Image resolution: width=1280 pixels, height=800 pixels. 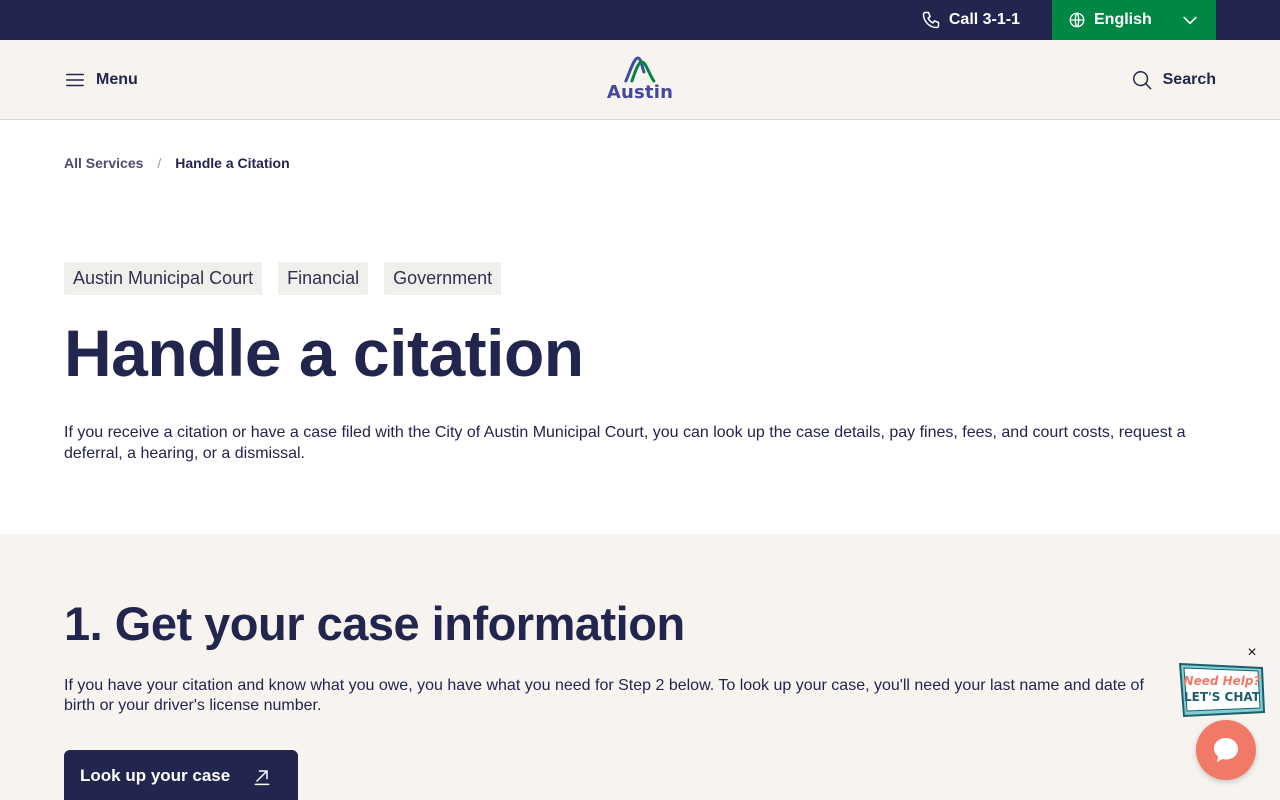 What do you see at coordinates (640, 69) in the screenshot?
I see `austin-logo-mark-icon` at bounding box center [640, 69].